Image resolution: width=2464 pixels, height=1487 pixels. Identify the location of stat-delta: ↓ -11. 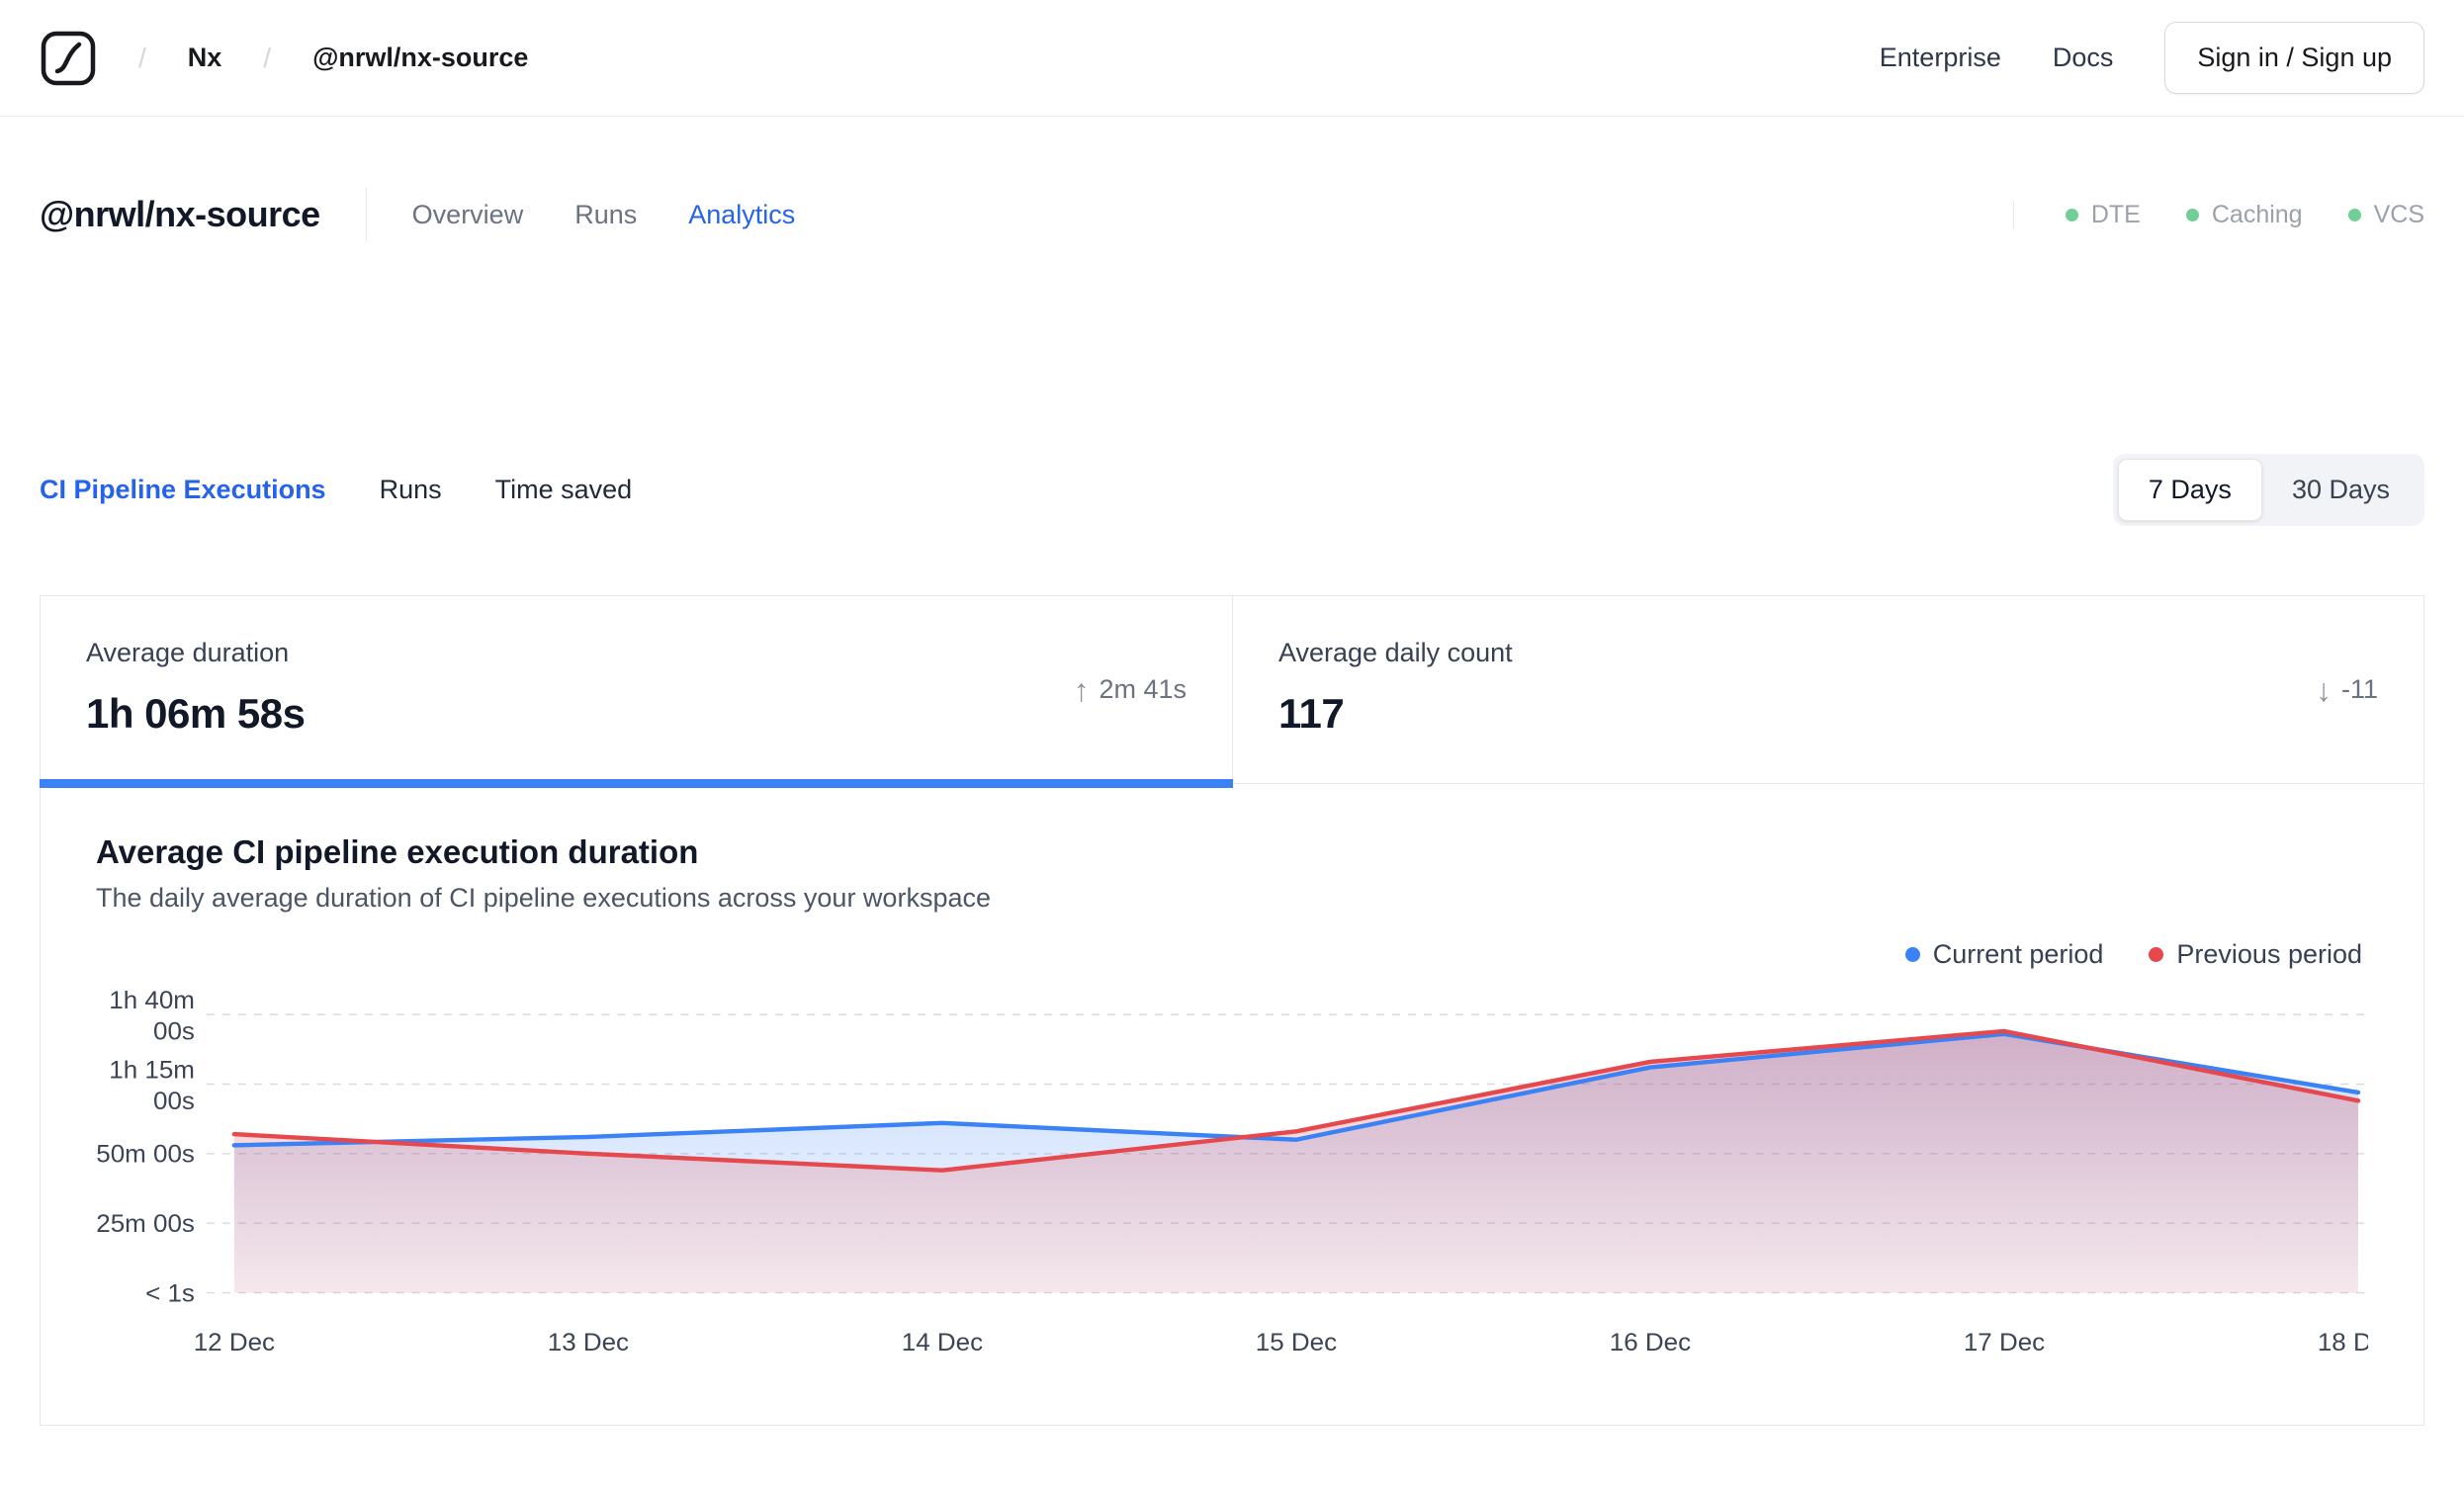
(2347, 690).